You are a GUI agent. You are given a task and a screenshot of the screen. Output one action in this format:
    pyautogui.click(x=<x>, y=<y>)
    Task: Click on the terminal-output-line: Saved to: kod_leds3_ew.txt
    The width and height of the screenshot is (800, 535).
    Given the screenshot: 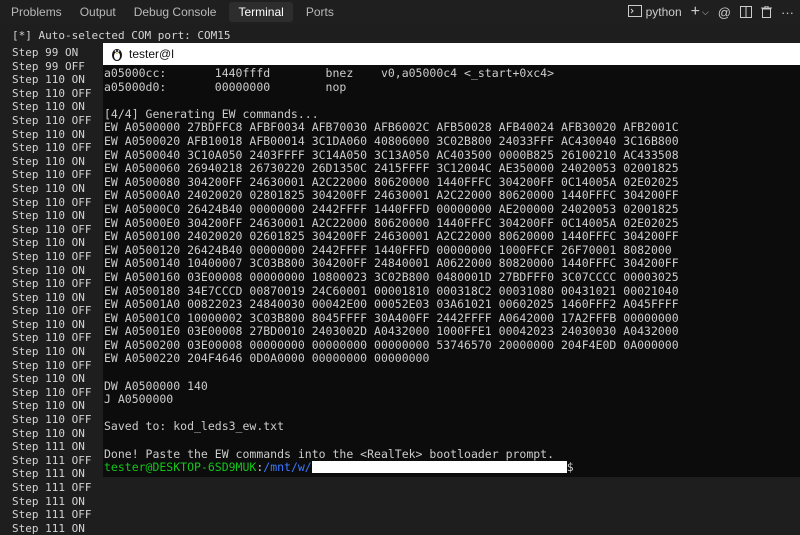 What is the action you would take?
    pyautogui.click(x=194, y=426)
    